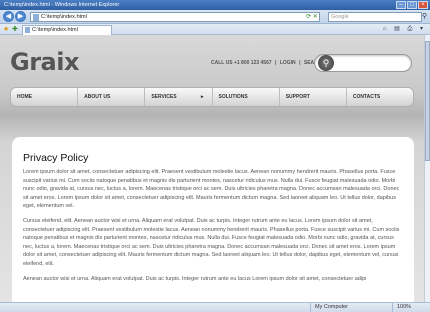 This screenshot has height=312, width=430. Describe the element at coordinates (15, 29) in the screenshot. I see `add-favorite-icon: ✚` at that location.